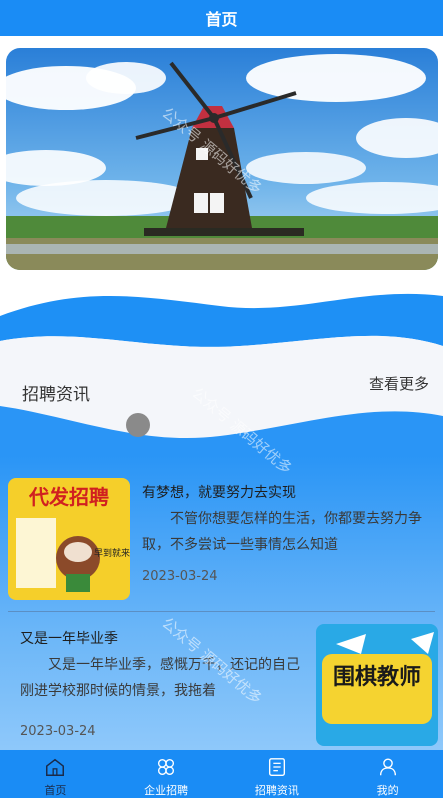 The height and width of the screenshot is (798, 443). I want to click on thumb-subtitle: 早到就来, so click(112, 553).